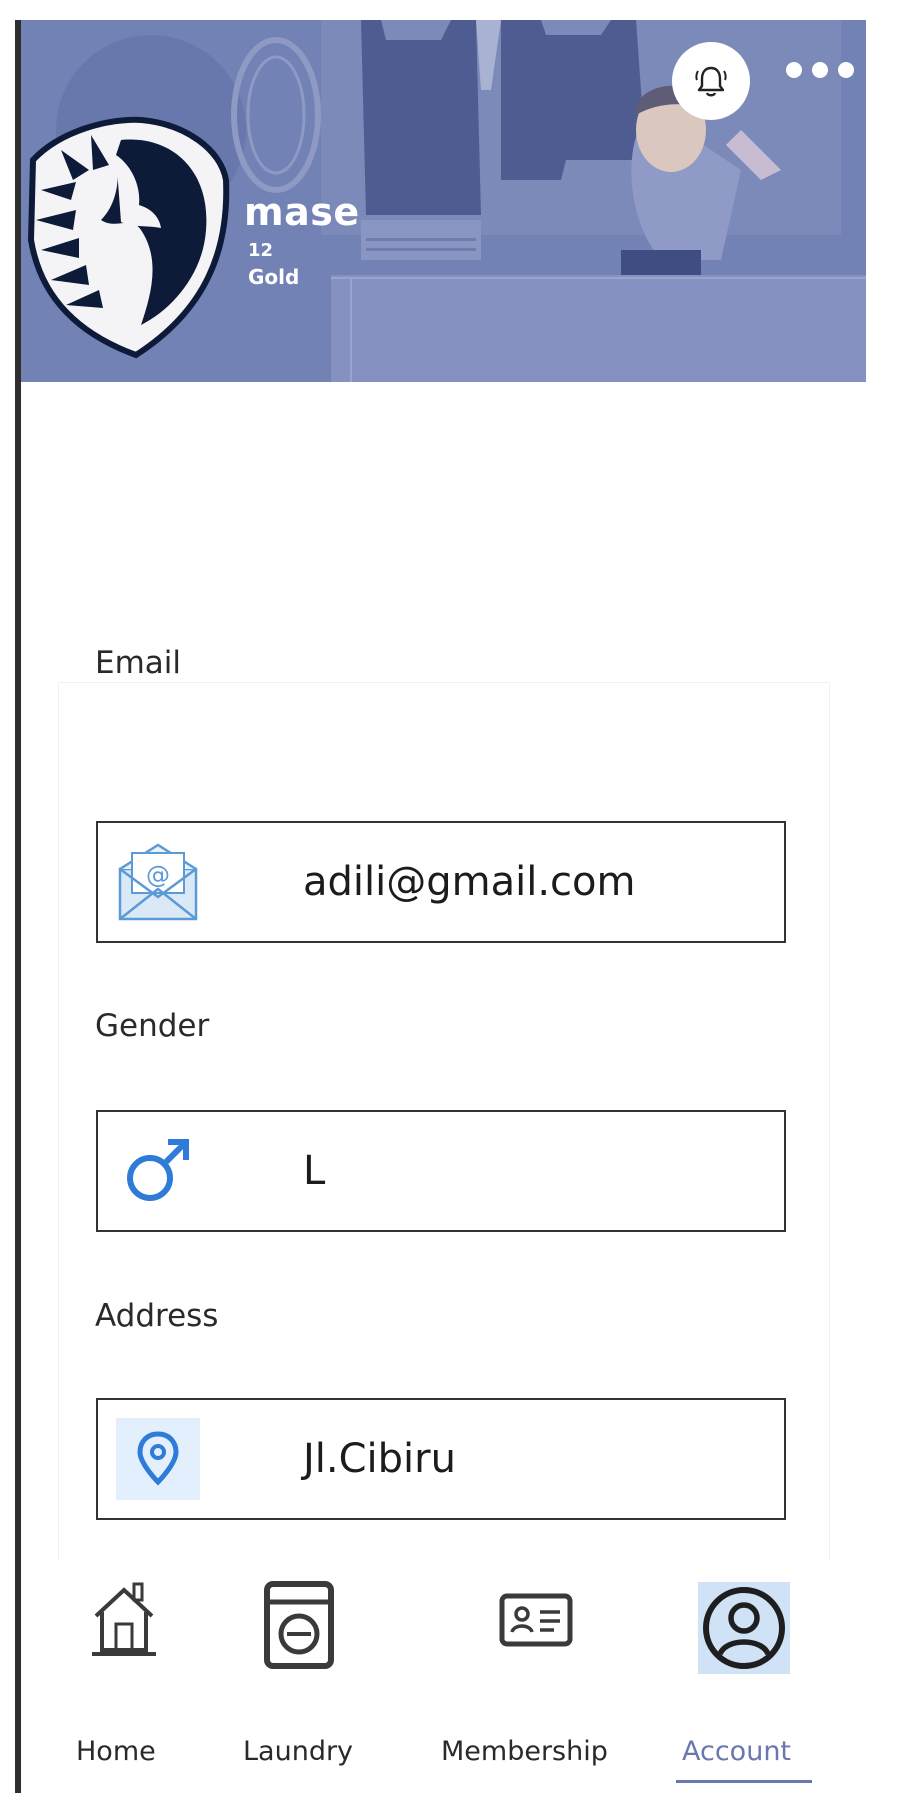  Describe the element at coordinates (794, 70) in the screenshot. I see `more-dots-icon` at that location.